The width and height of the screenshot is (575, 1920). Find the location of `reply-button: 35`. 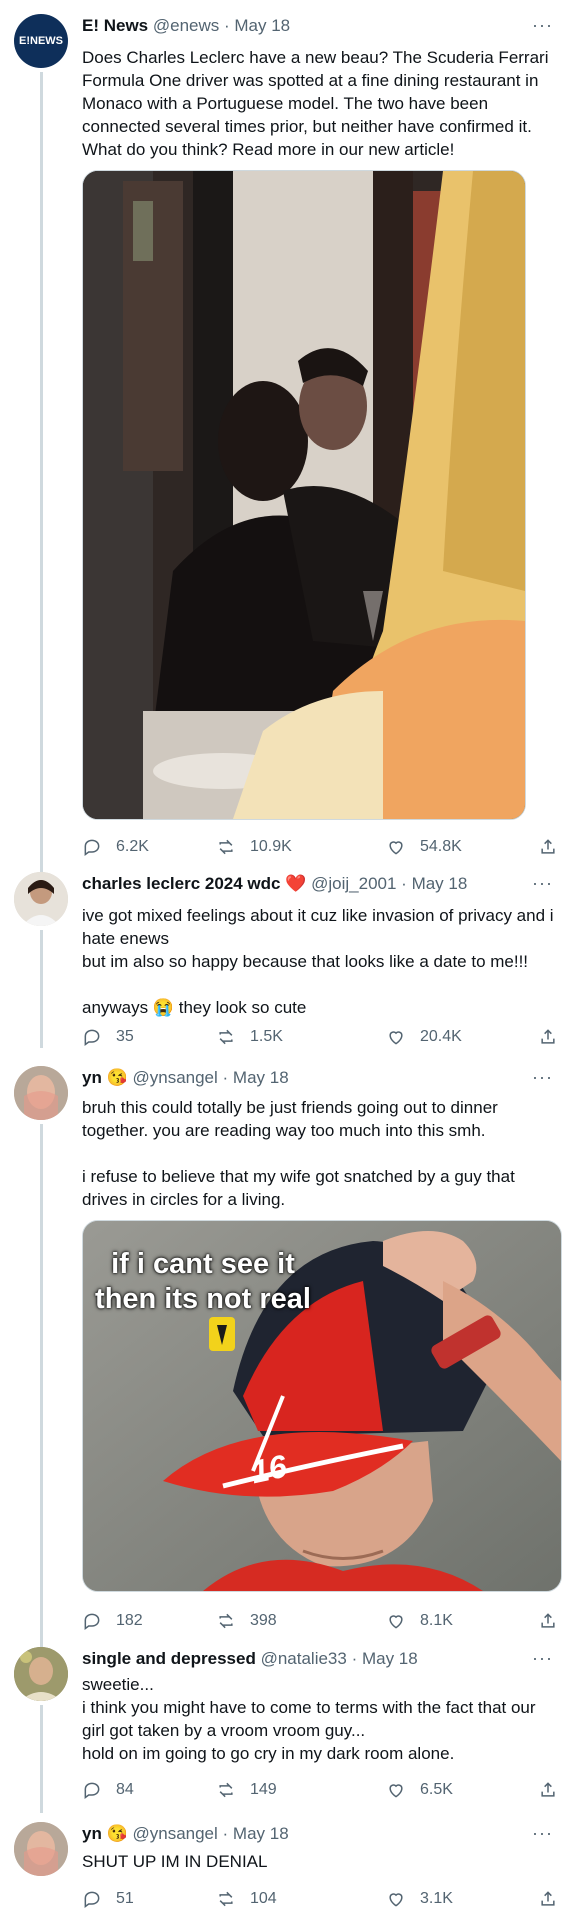

reply-button: 35 is located at coordinates (108, 1037).